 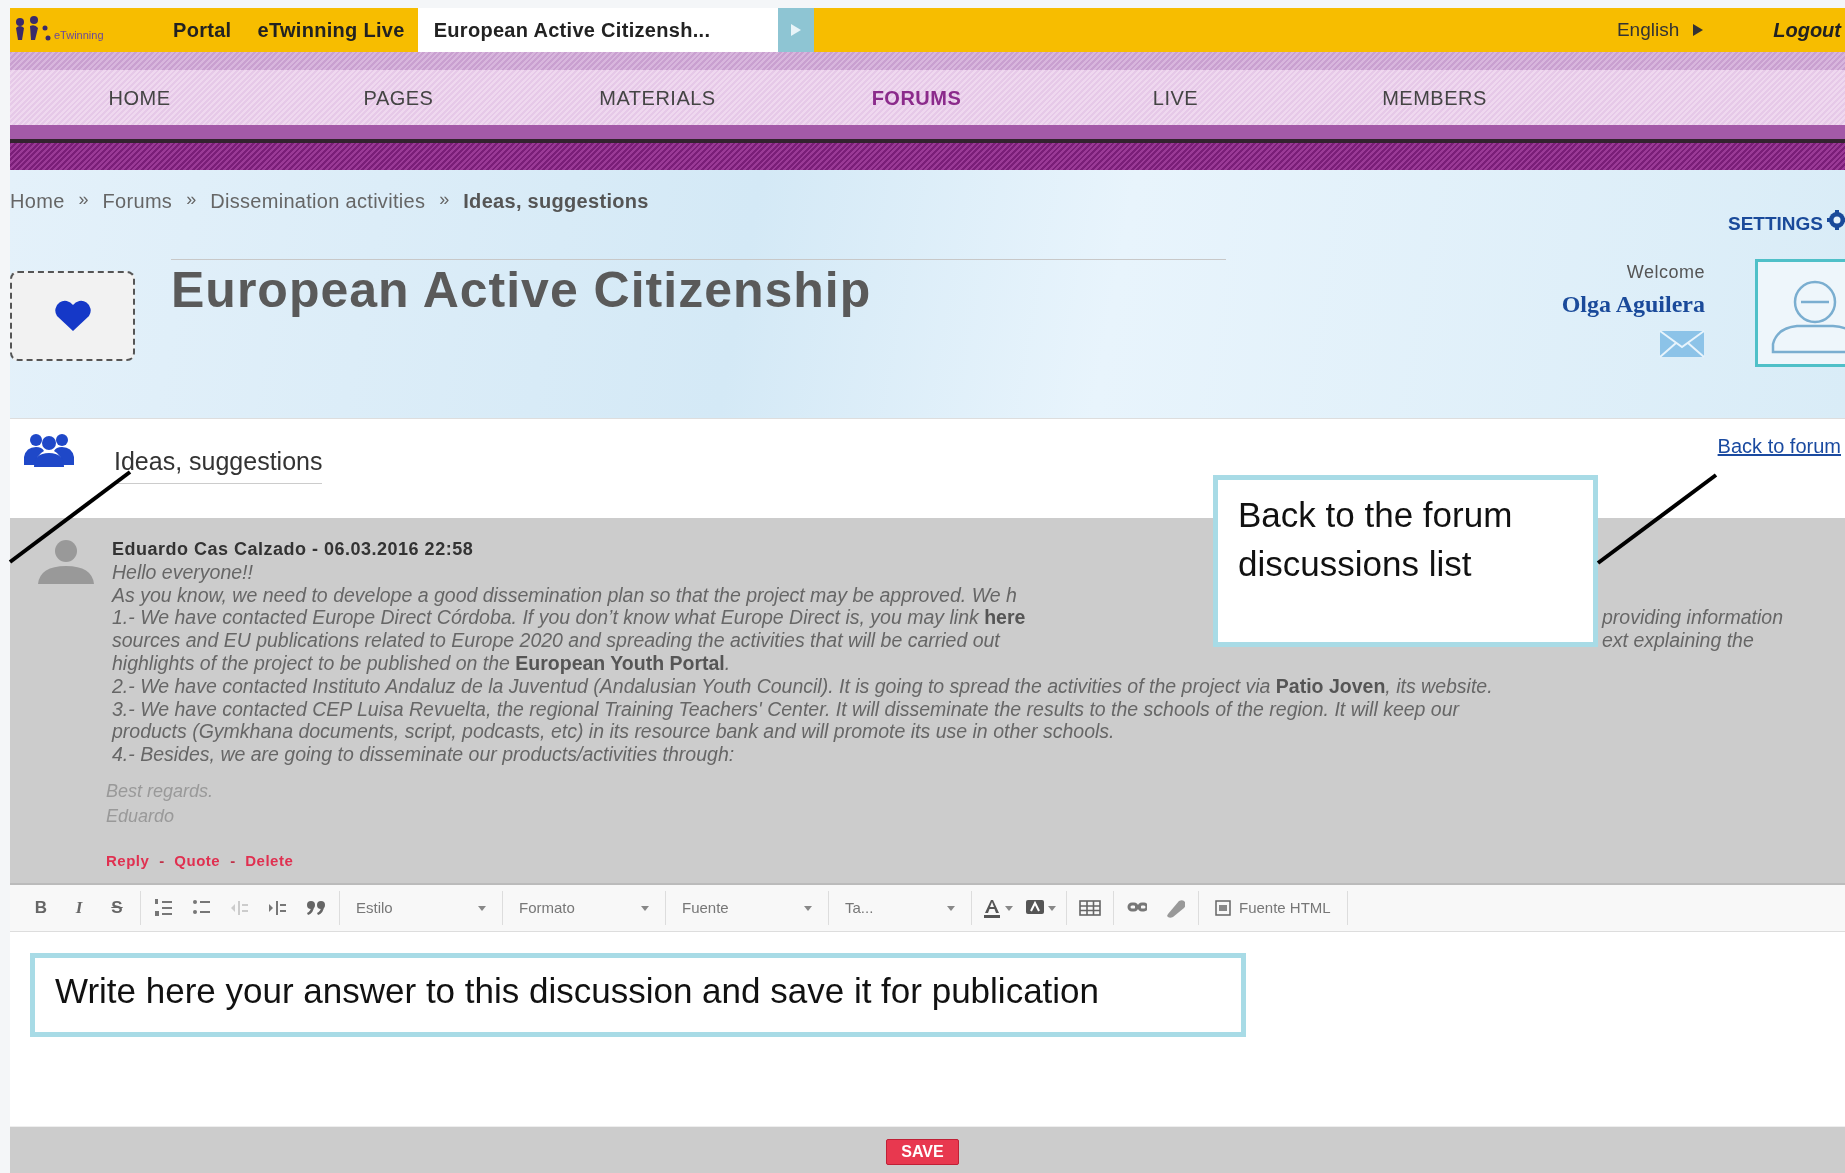 I want to click on bold-button: B, so click(x=41, y=908).